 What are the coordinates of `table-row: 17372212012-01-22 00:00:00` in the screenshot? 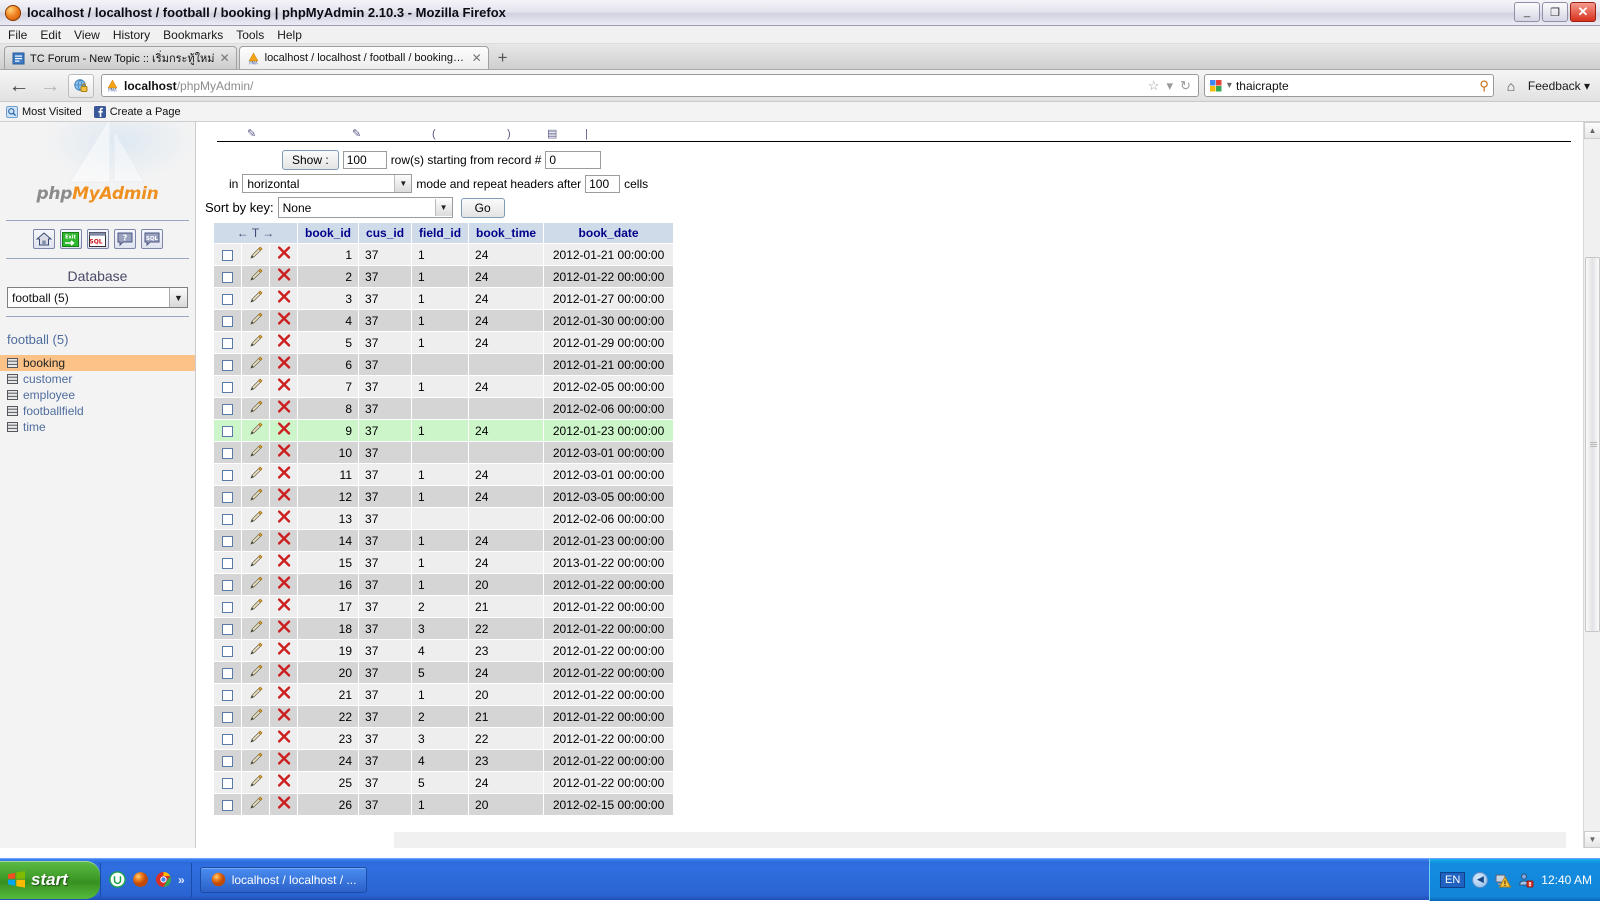 It's located at (444, 607).